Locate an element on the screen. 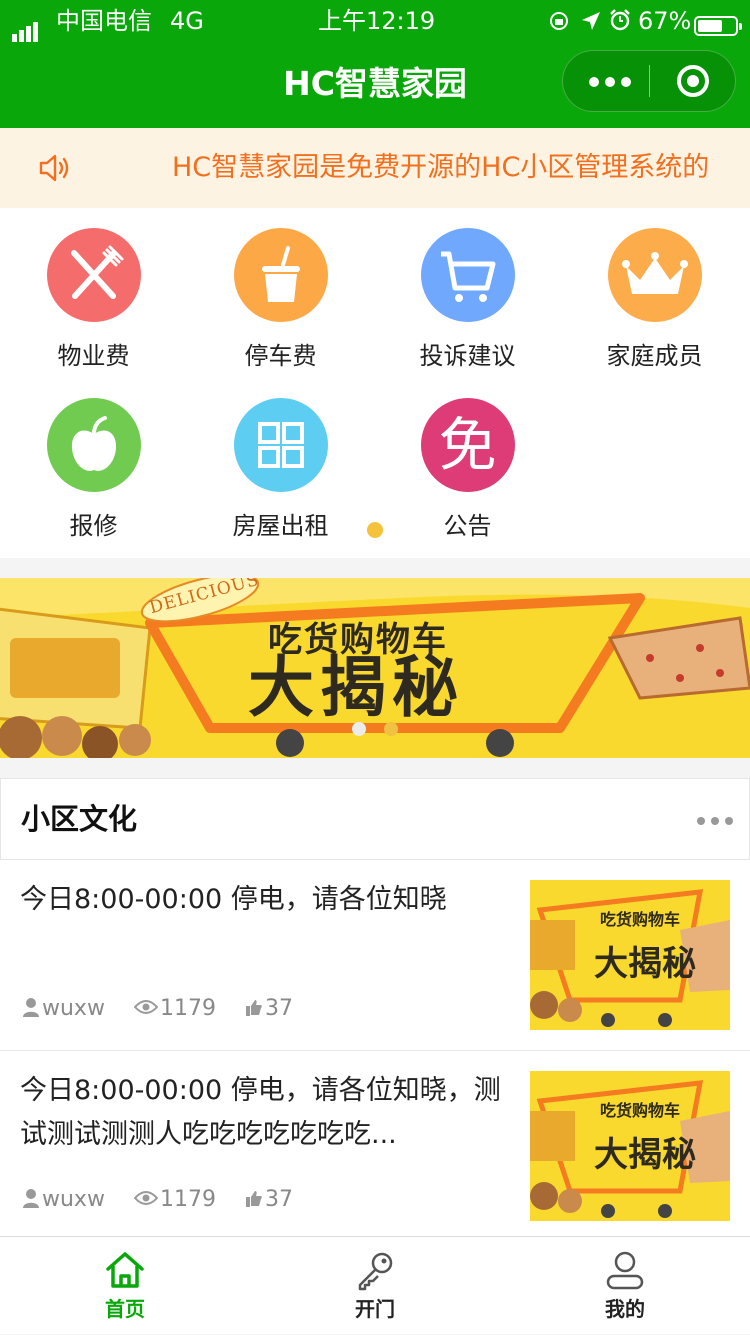 This screenshot has width=750, height=1335. notice-bar: HC智慧家园是免费开源的HC小区管理系统的 is located at coordinates (375, 168).